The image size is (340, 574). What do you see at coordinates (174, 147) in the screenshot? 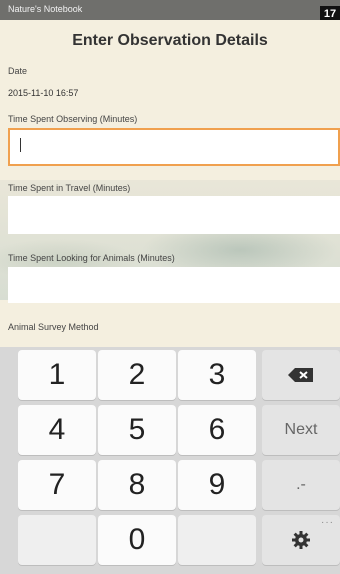
I see `time-observing-input` at bounding box center [174, 147].